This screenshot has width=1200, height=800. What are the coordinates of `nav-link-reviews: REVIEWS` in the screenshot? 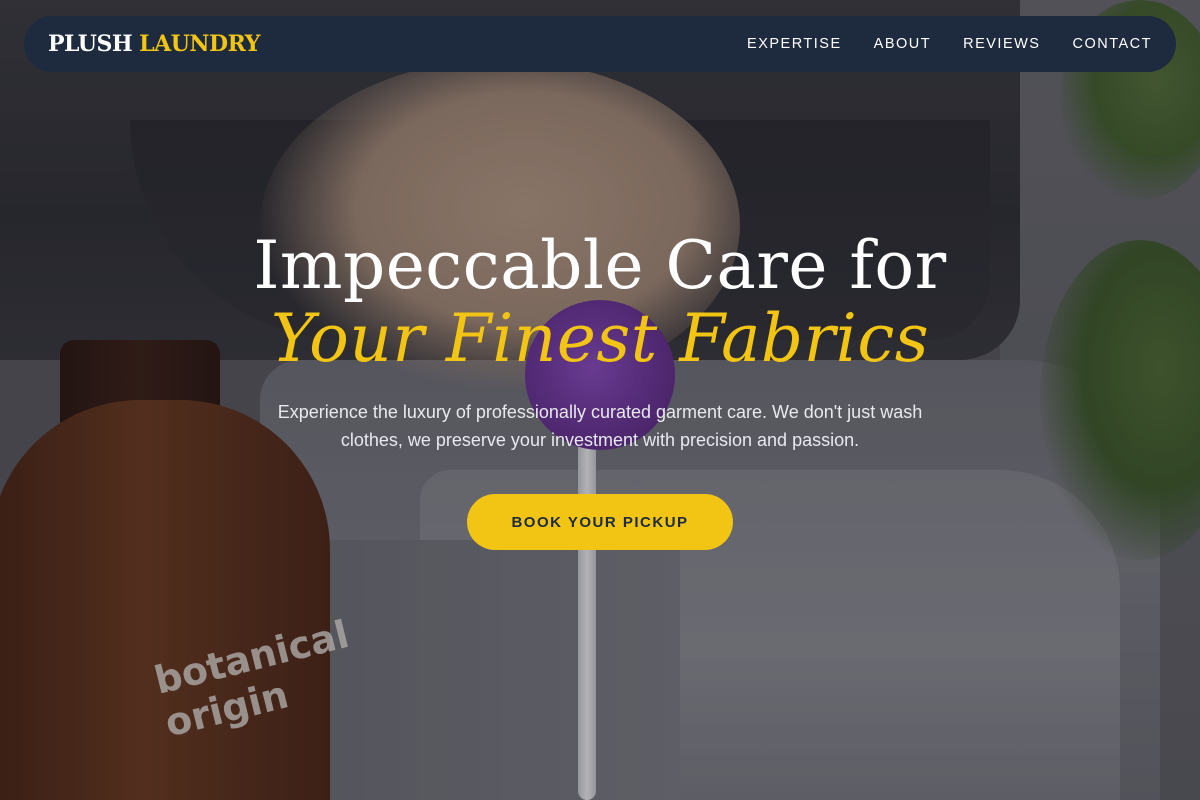 It's located at (1001, 44).